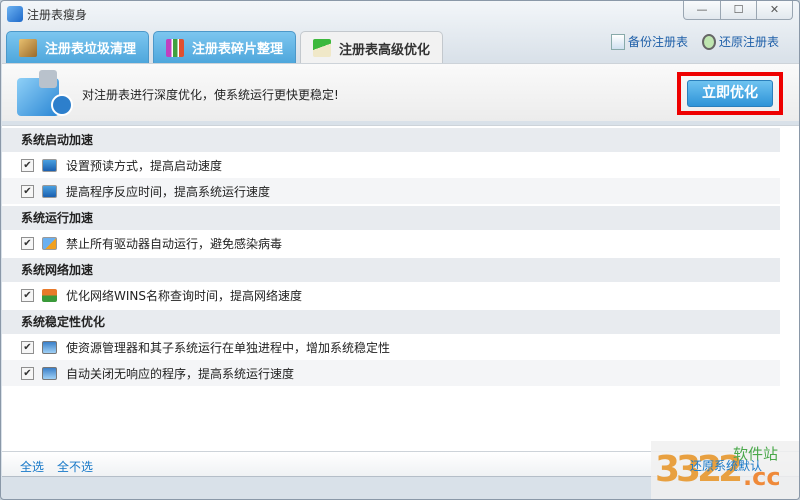 The image size is (800, 500). I want to click on list-item: ✔ 设置预读方式，提高启动速度, so click(391, 165).